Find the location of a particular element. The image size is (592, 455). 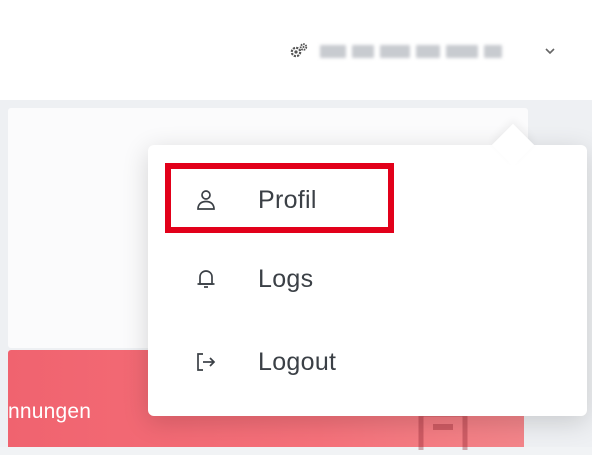

logout-icon is located at coordinates (206, 362).